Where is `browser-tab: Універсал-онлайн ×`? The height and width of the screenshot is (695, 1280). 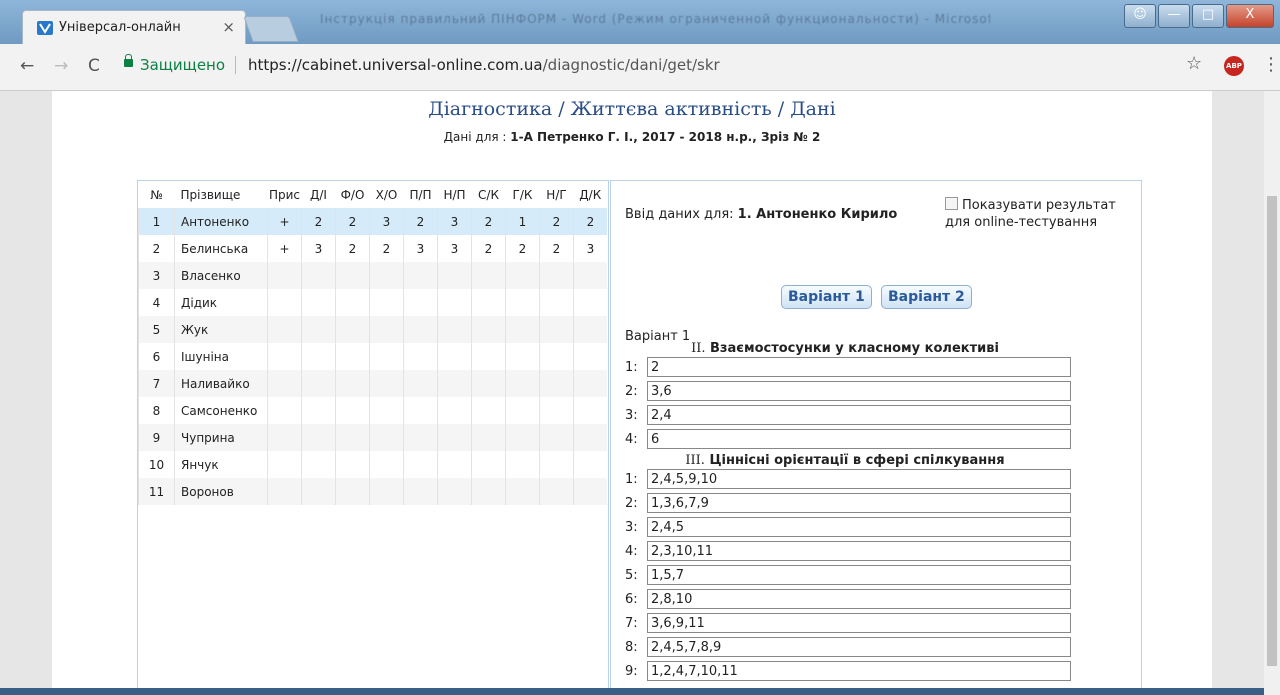
browser-tab: Універсал-онлайн × is located at coordinates (134, 27).